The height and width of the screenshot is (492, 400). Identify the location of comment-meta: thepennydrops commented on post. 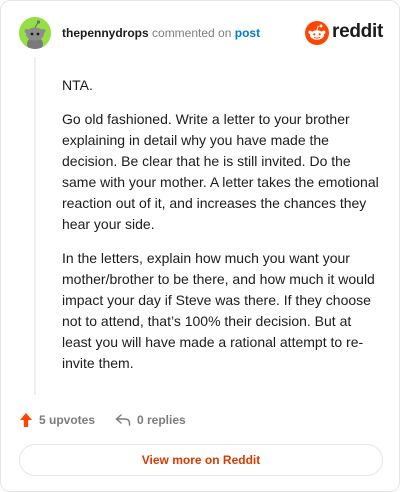
(161, 33).